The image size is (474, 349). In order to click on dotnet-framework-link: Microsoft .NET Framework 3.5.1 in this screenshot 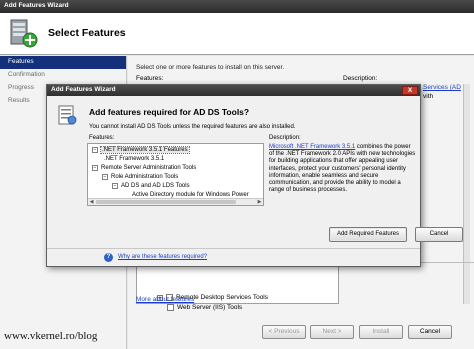, I will do `click(312, 147)`.